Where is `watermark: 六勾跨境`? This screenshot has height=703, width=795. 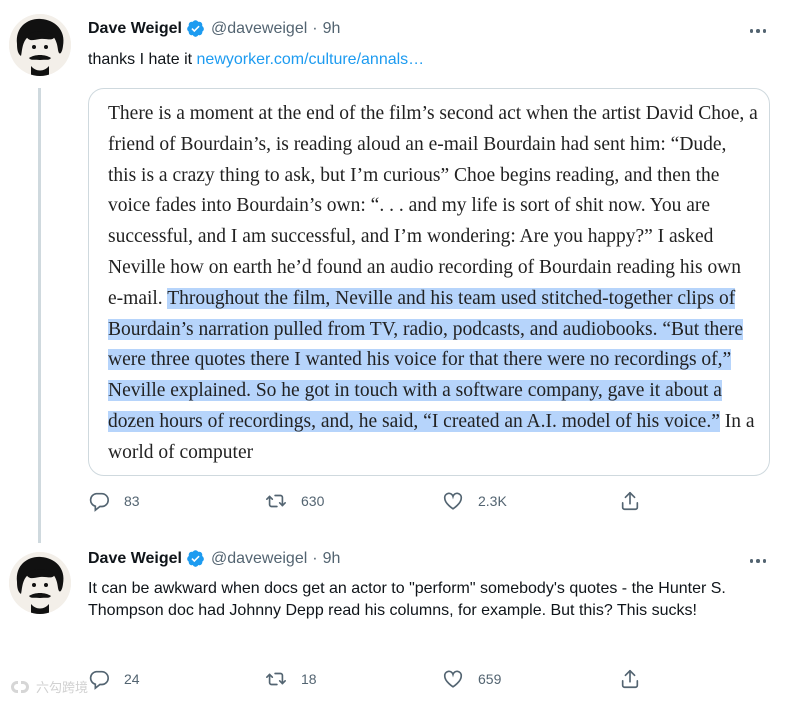
watermark: 六勾跨境 is located at coordinates (48, 686).